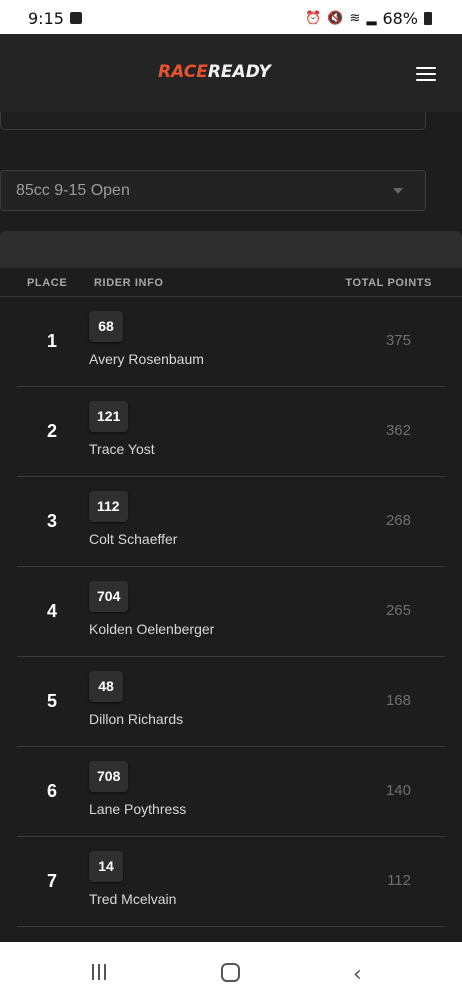 The width and height of the screenshot is (462, 1000). What do you see at coordinates (313, 18) in the screenshot?
I see `alarm-icon: ⏰` at bounding box center [313, 18].